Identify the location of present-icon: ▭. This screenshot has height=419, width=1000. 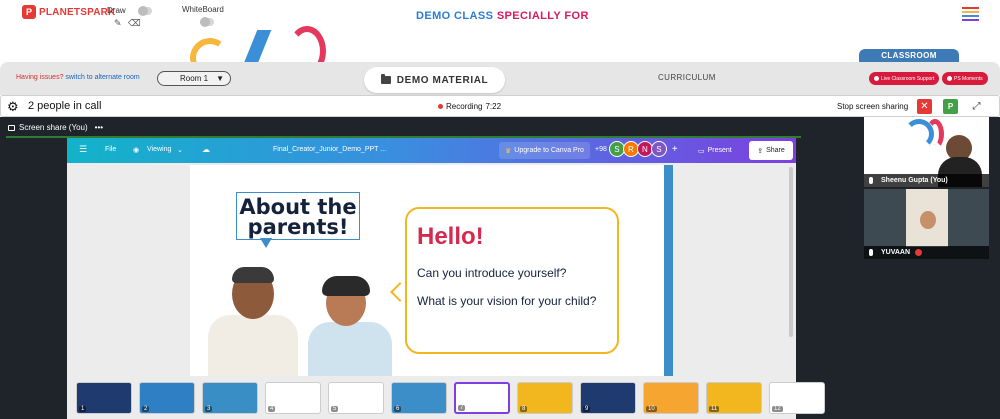
(701, 151).